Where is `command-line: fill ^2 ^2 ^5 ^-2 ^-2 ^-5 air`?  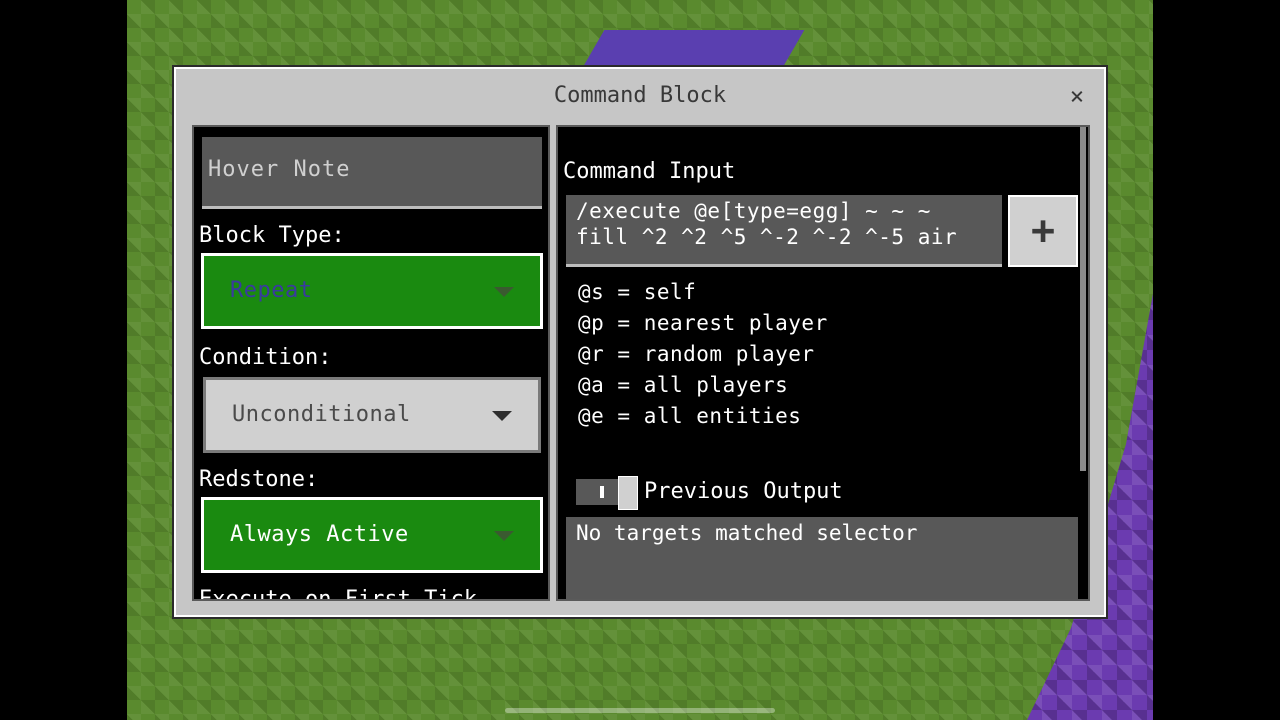 command-line: fill ^2 ^2 ^5 ^-2 ^-2 ^-5 air is located at coordinates (767, 237).